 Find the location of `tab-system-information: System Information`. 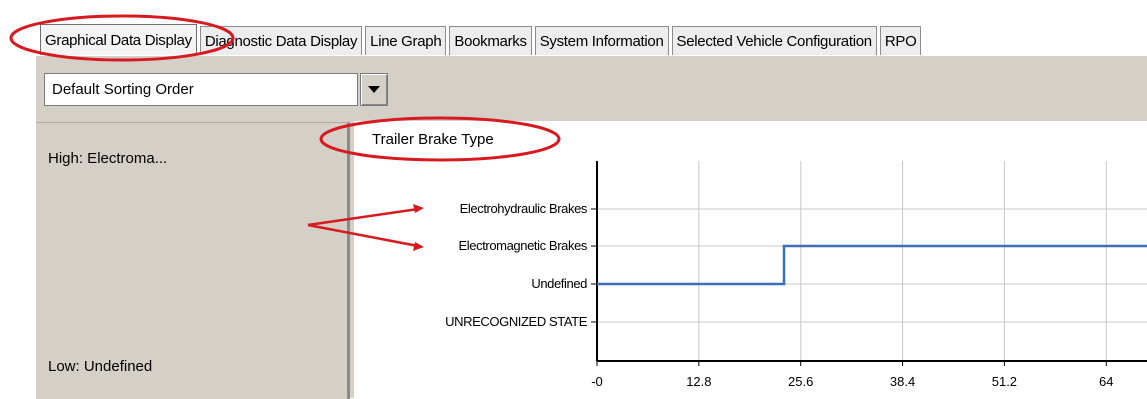

tab-system-information: System Information is located at coordinates (601, 40).